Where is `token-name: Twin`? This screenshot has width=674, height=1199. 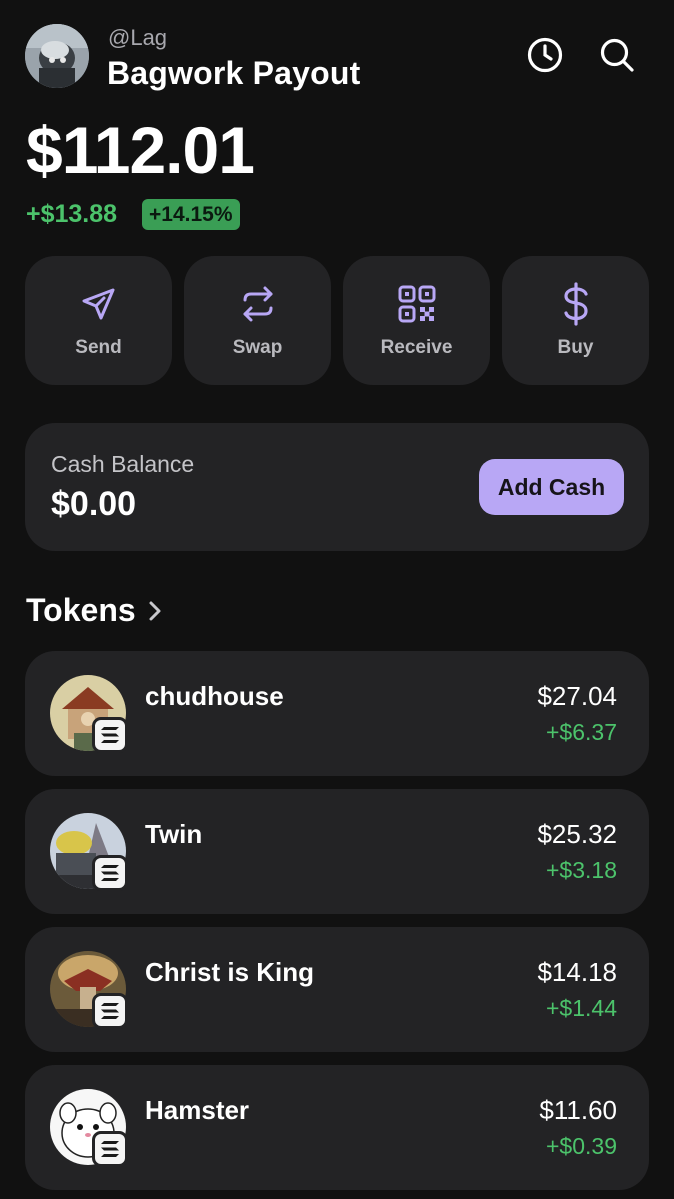
token-name: Twin is located at coordinates (174, 834).